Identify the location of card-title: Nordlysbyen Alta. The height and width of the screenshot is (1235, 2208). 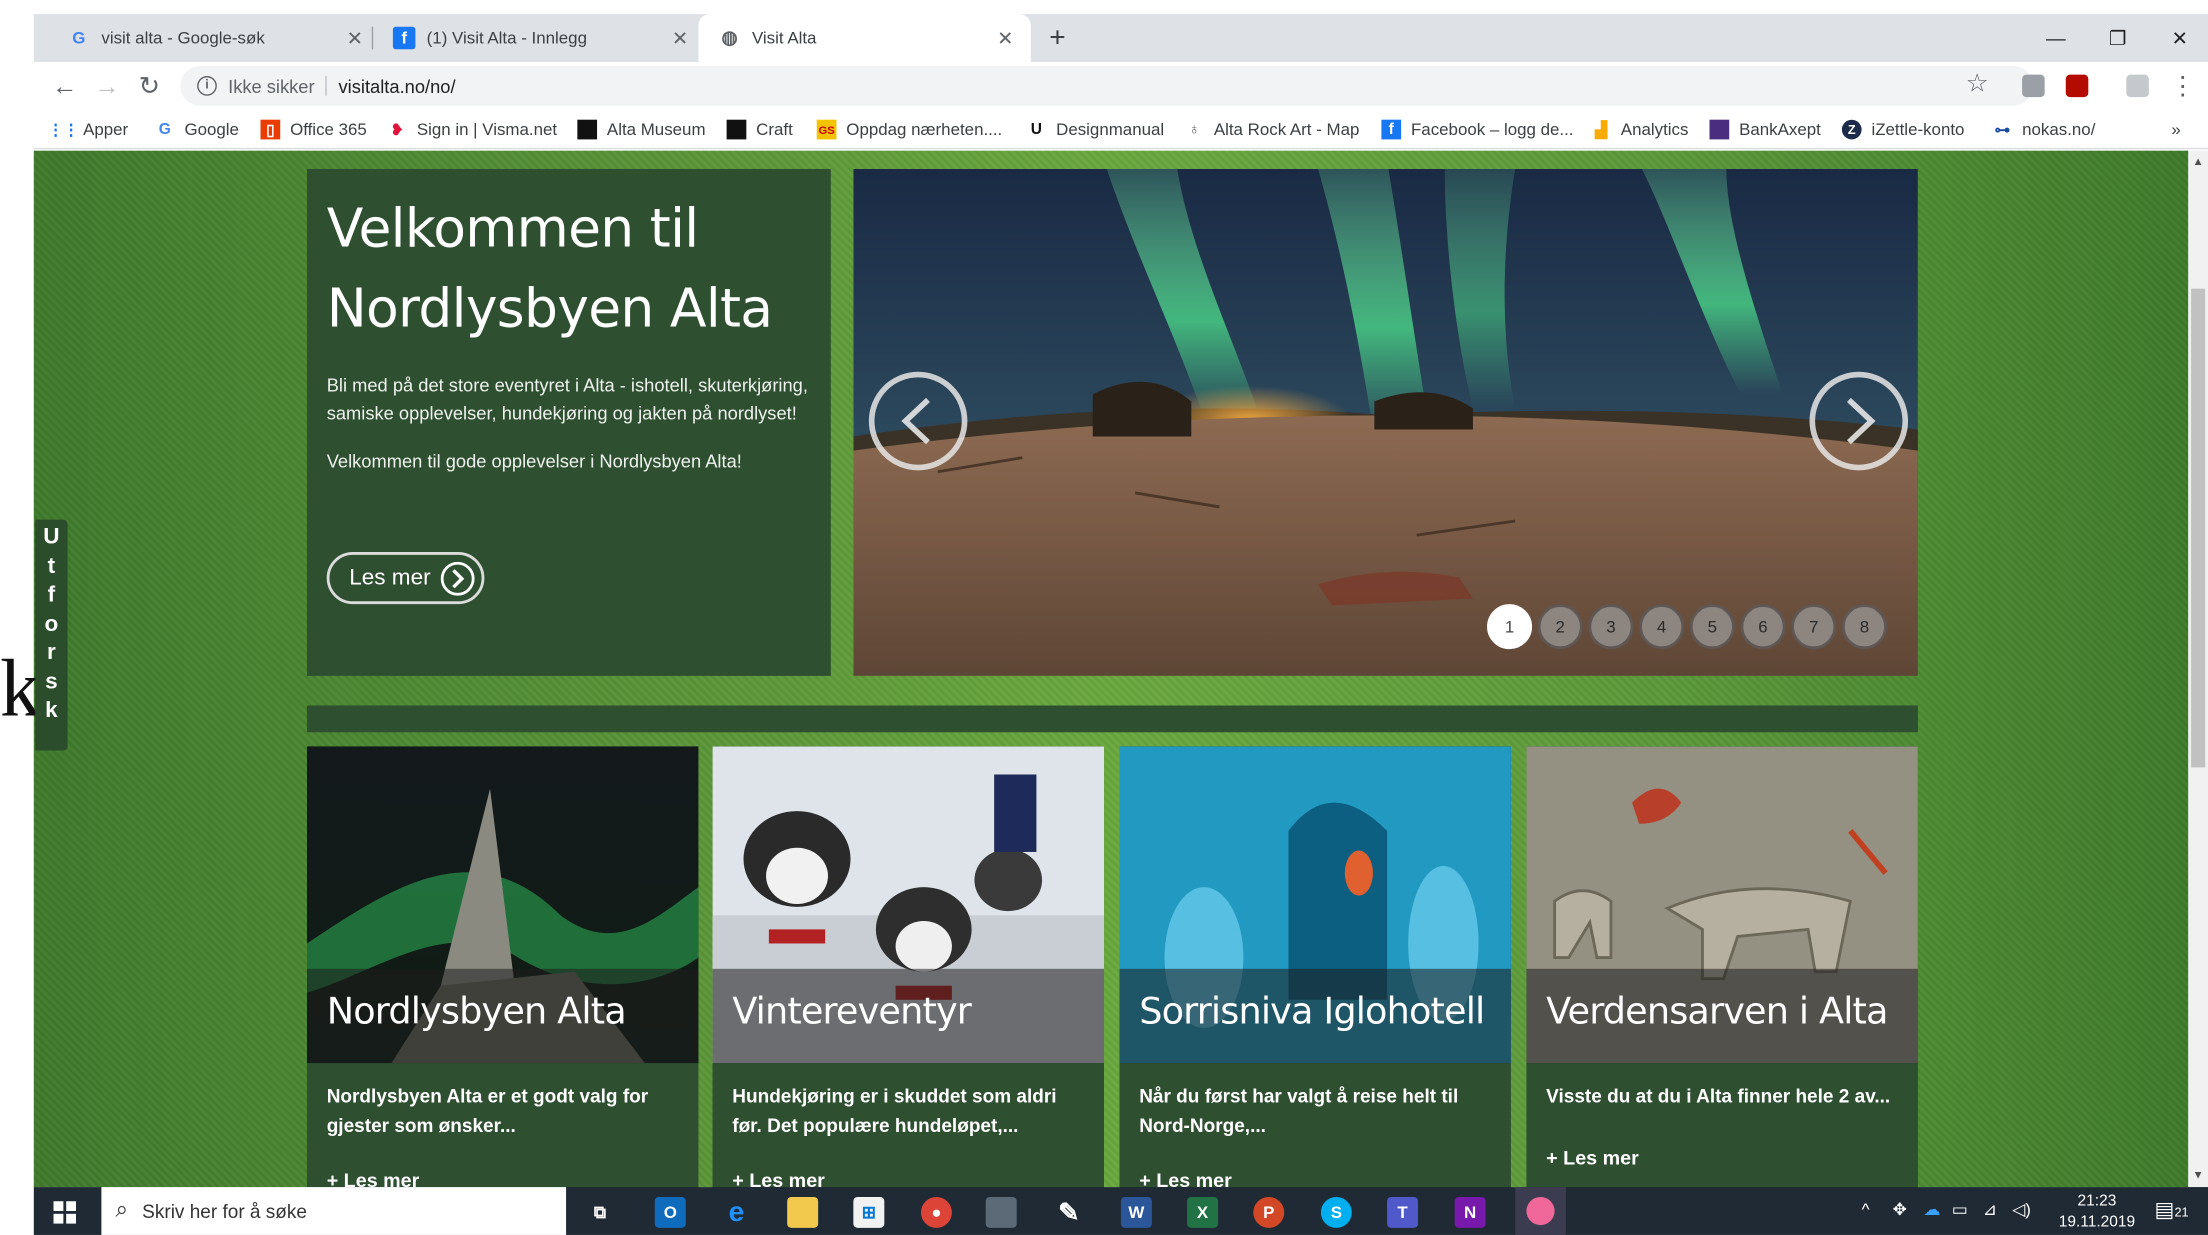
(502, 1016).